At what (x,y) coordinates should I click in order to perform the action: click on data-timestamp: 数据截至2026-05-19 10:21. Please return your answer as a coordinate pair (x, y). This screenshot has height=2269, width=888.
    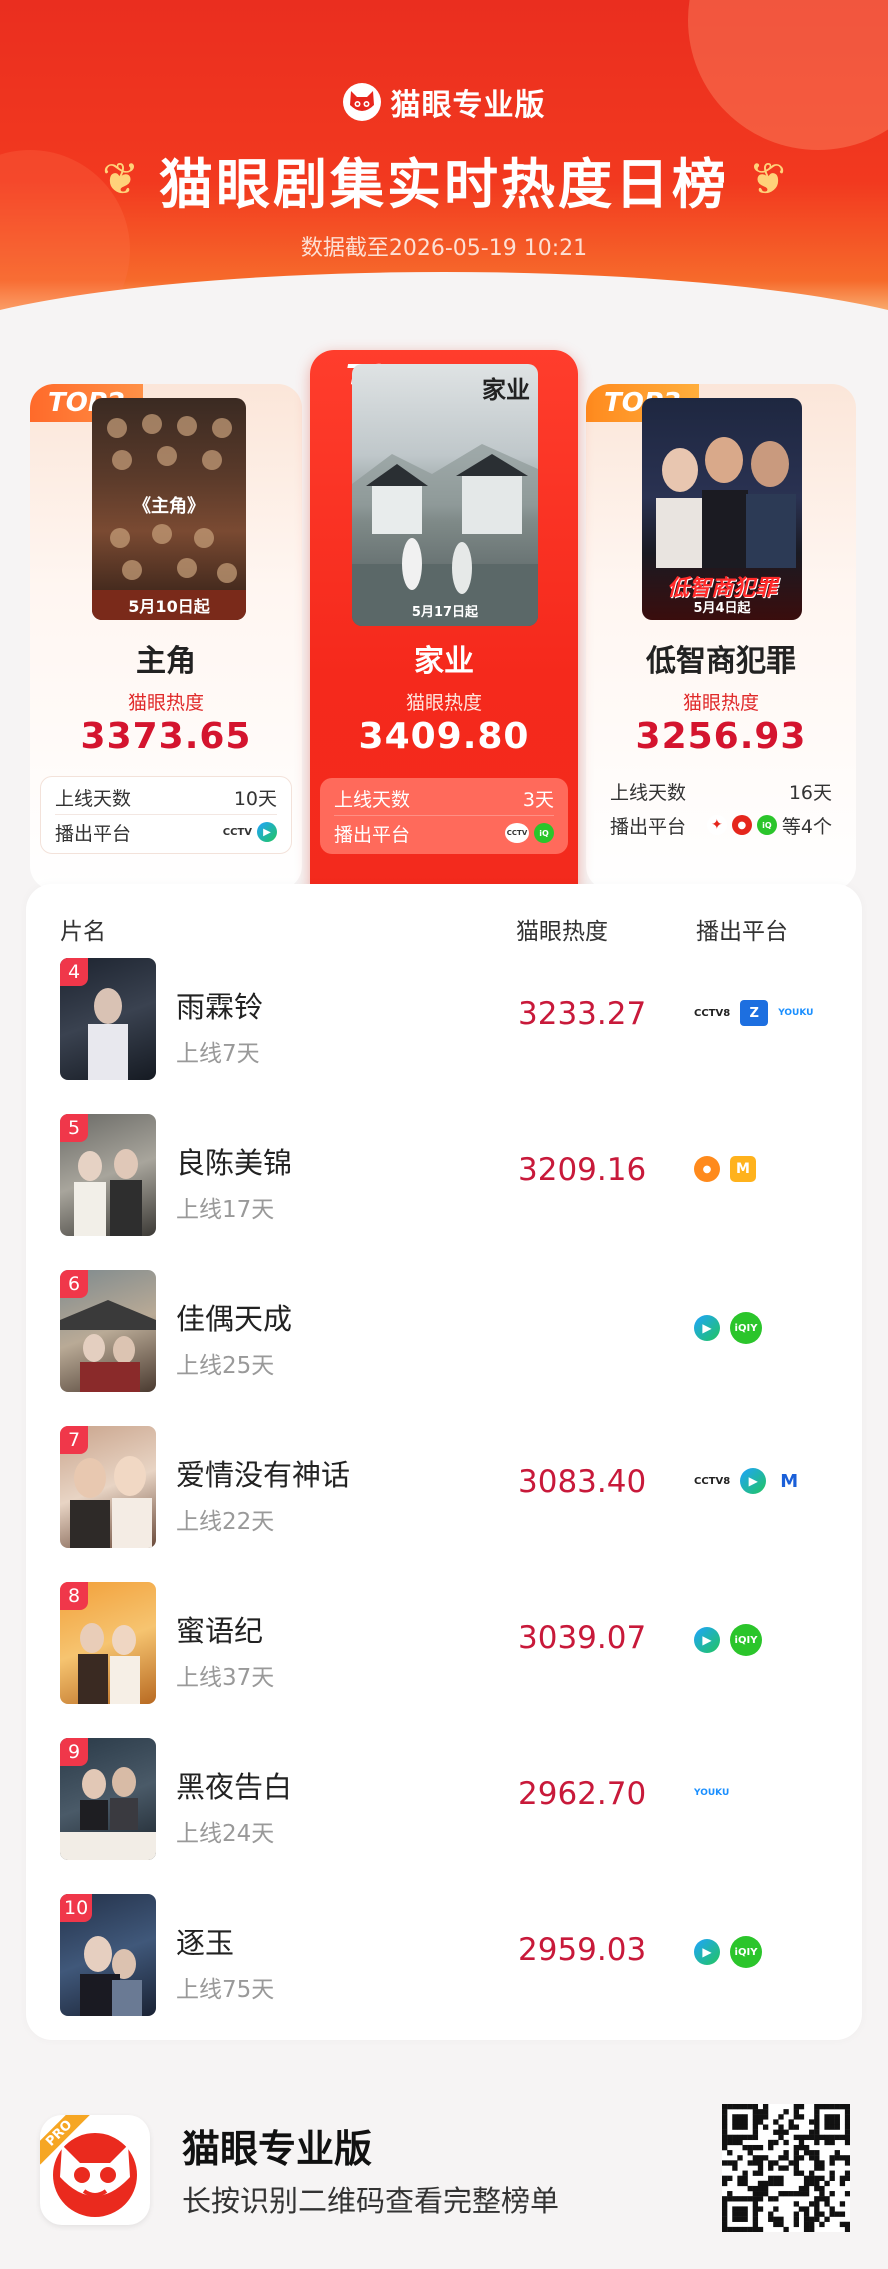
    Looking at the image, I should click on (444, 248).